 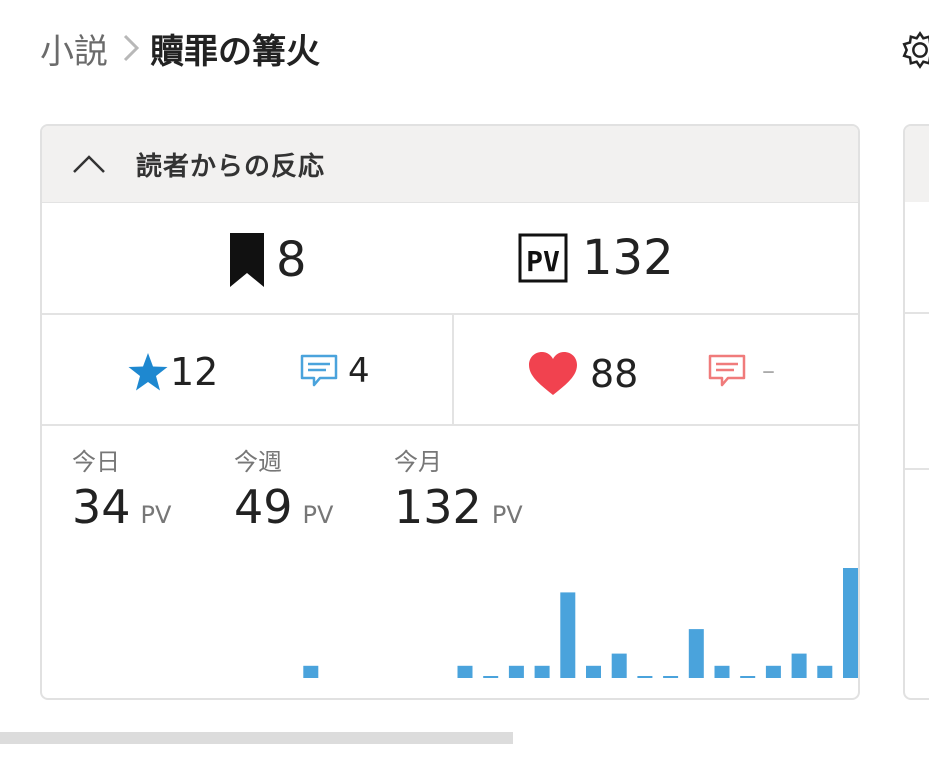 What do you see at coordinates (418, 462) in the screenshot?
I see `period-label: 今月` at bounding box center [418, 462].